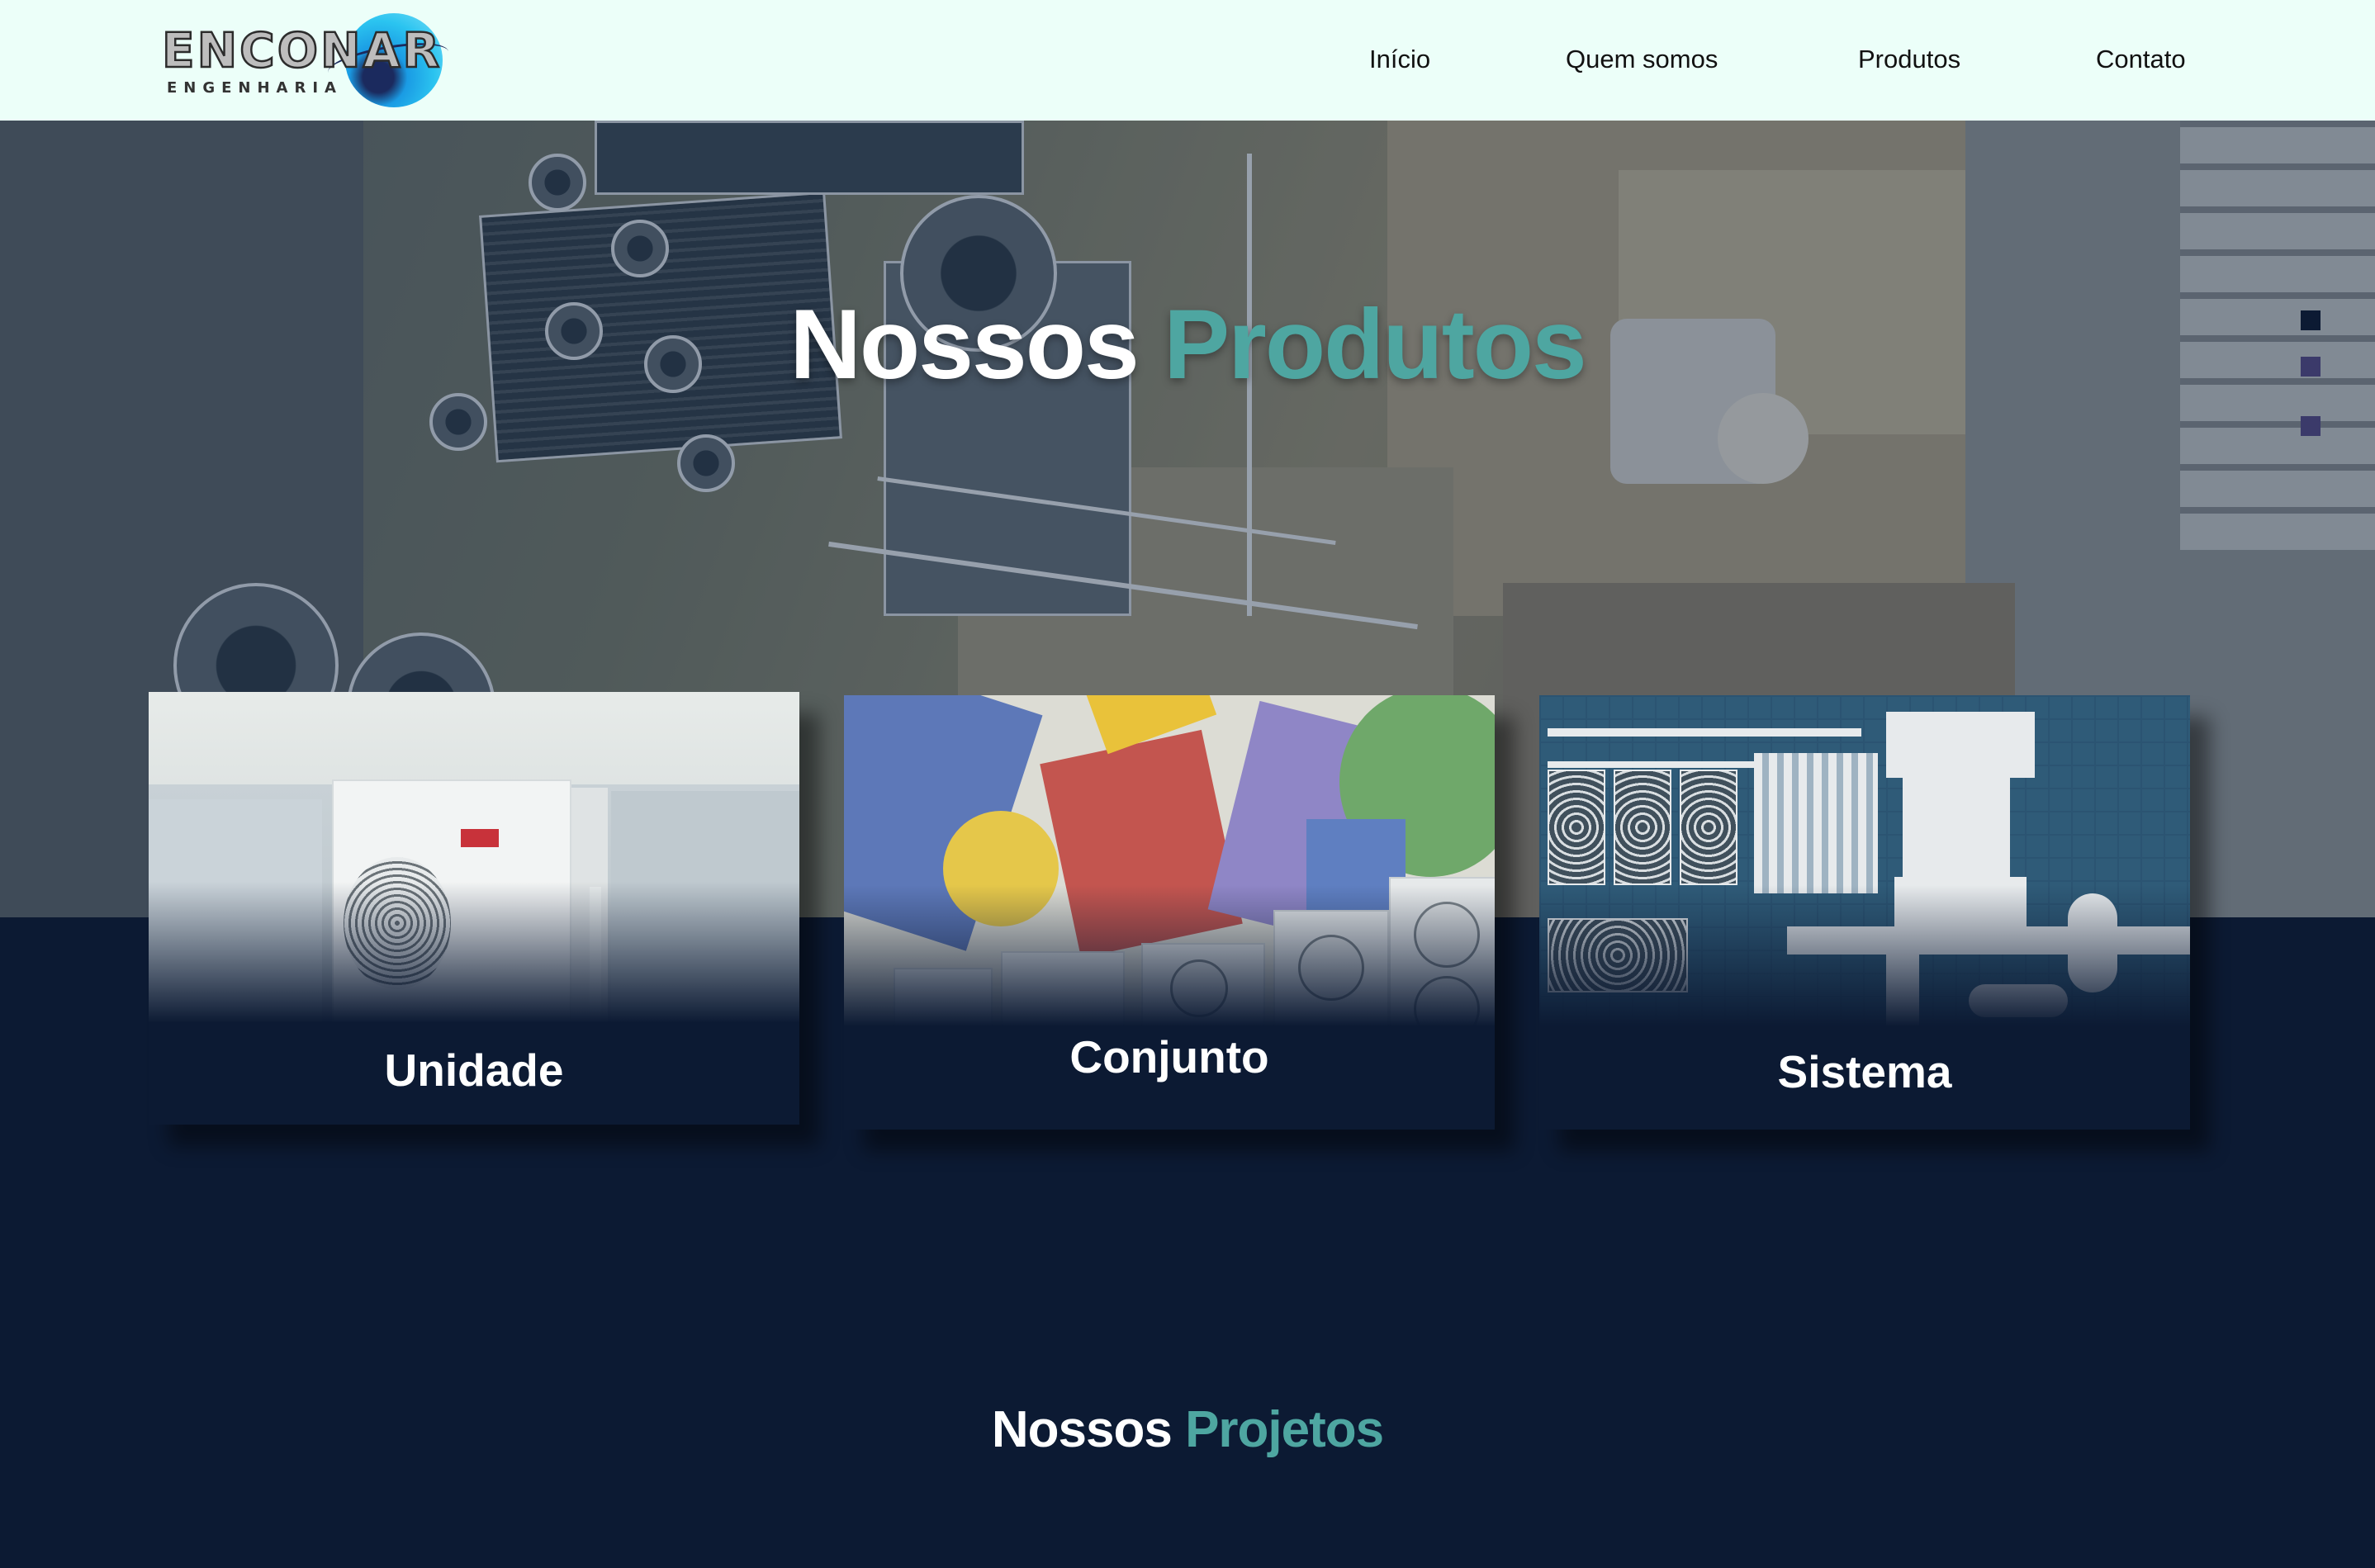 This screenshot has height=1568, width=2375. Describe the element at coordinates (1642, 60) in the screenshot. I see `nav-link-quem-somos: Quem somos` at that location.